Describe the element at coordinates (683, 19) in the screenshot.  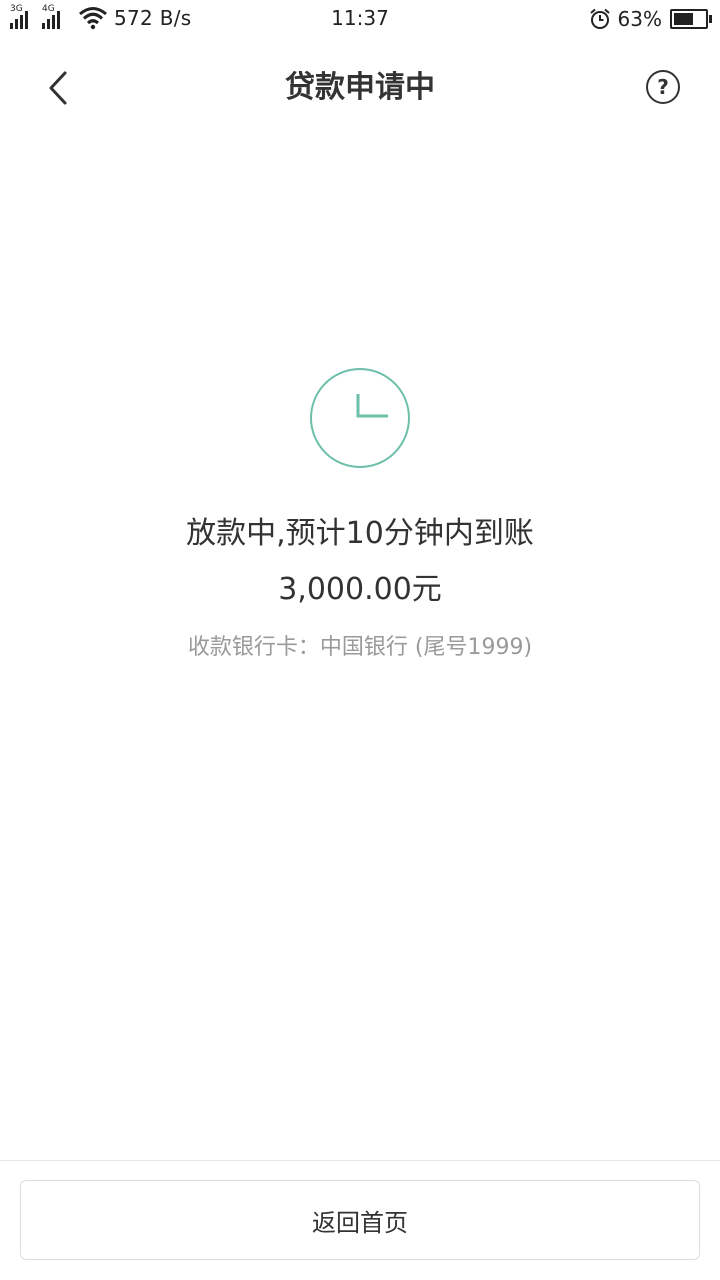
I see `battery-level-fill` at that location.